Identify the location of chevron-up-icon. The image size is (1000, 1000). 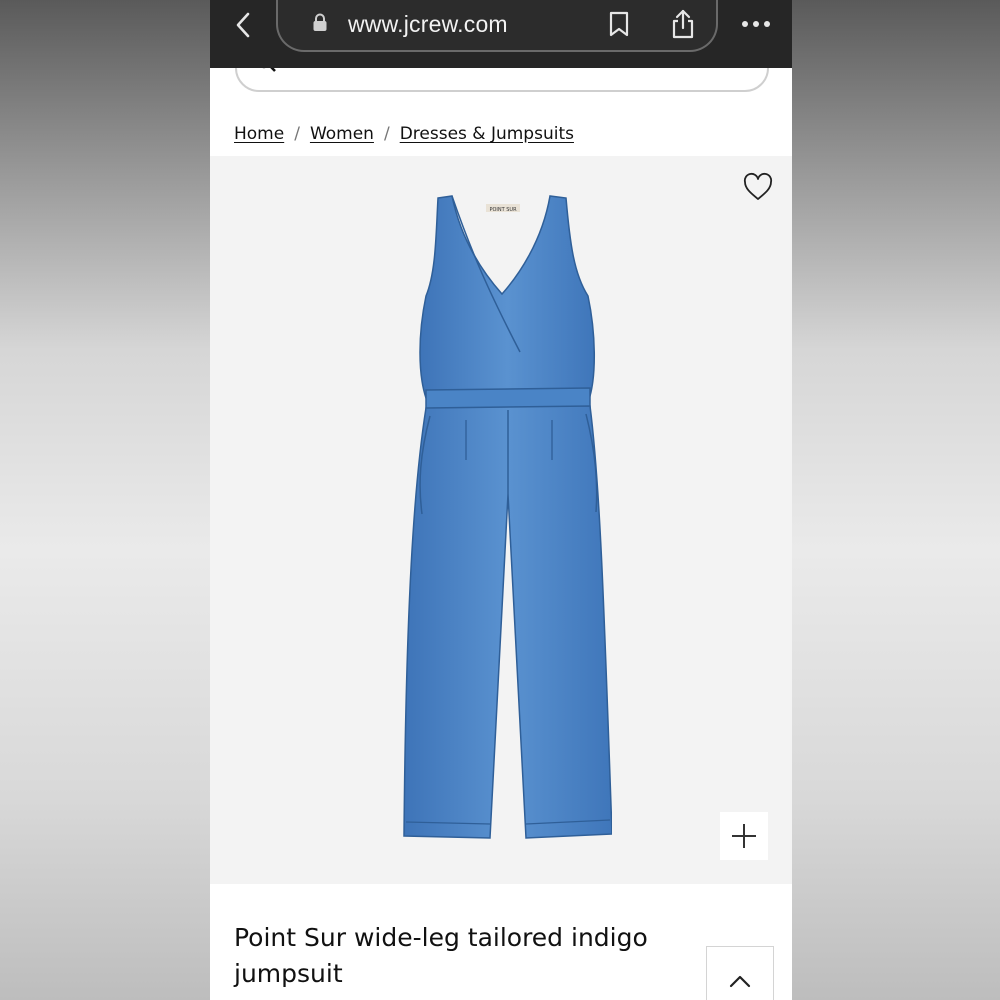
(740, 981).